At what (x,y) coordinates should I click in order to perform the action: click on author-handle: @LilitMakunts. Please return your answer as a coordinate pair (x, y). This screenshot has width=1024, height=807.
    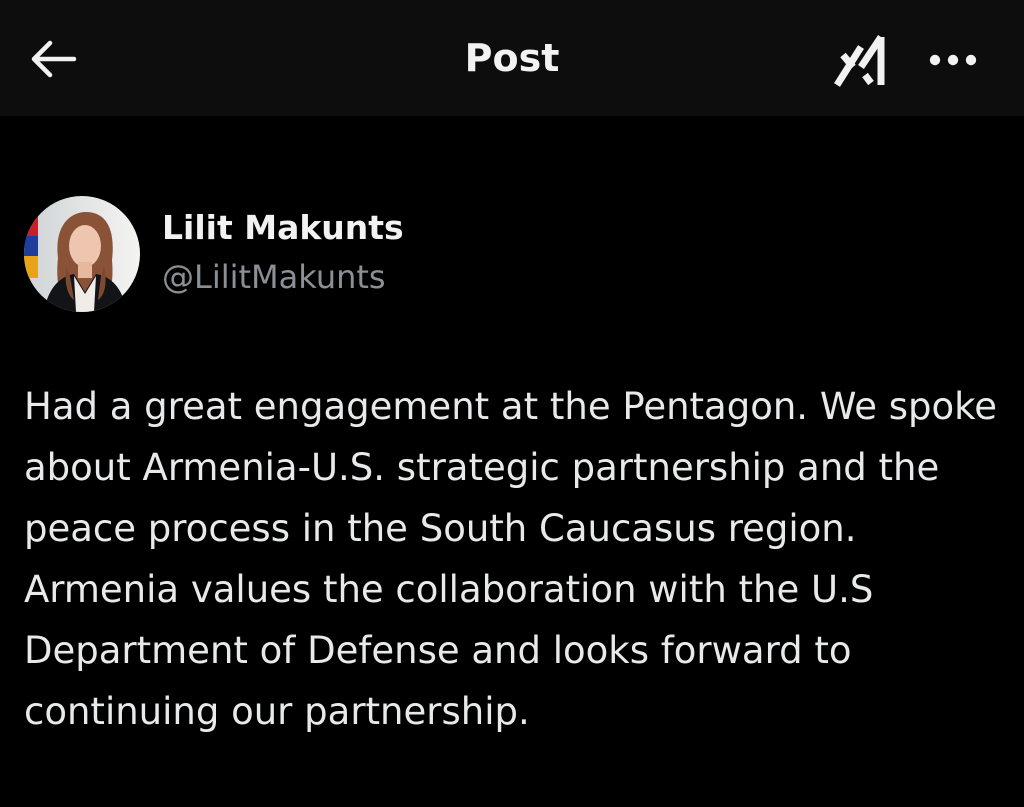
    Looking at the image, I should click on (274, 277).